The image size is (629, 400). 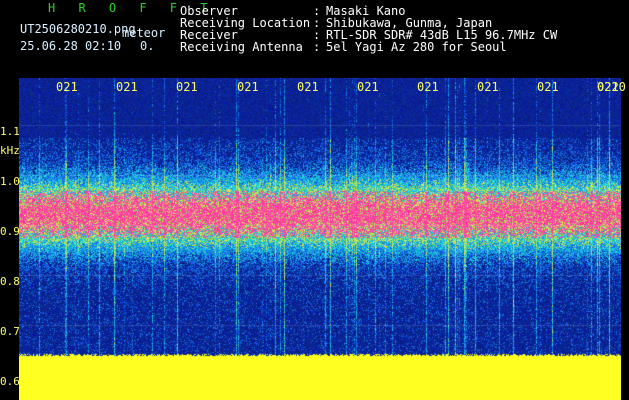 I want to click on count-label: 0., so click(x=147, y=46).